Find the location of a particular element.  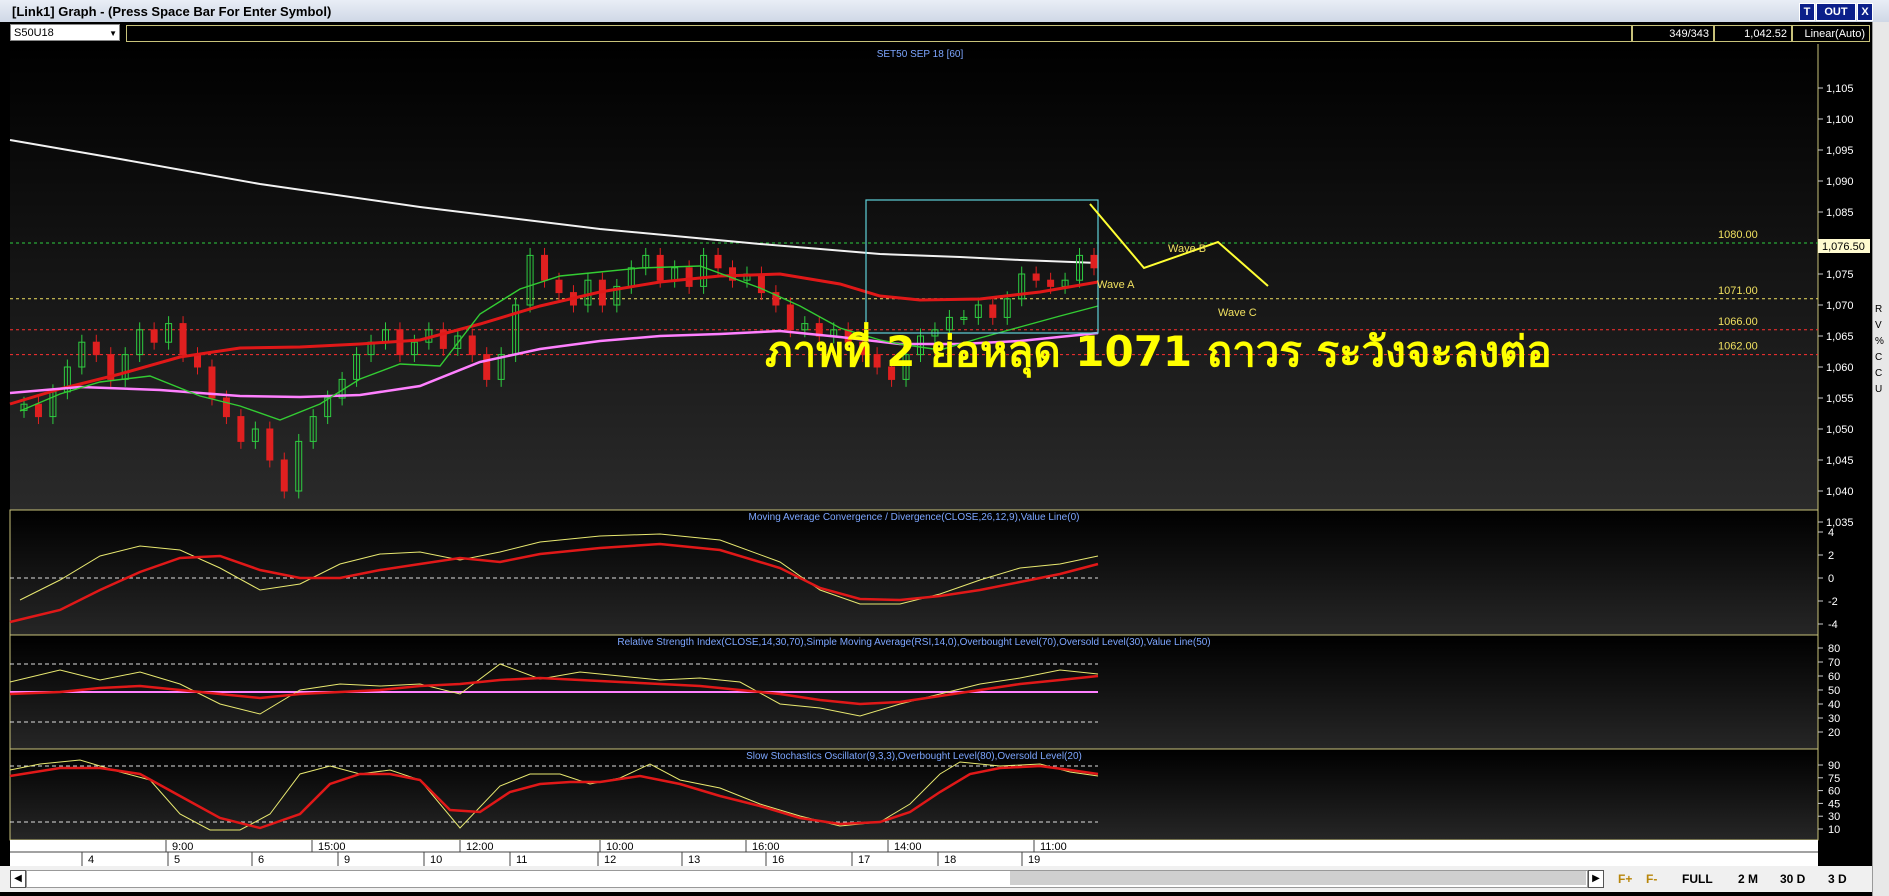

price-tick-label: 1,075 is located at coordinates (1840, 275).